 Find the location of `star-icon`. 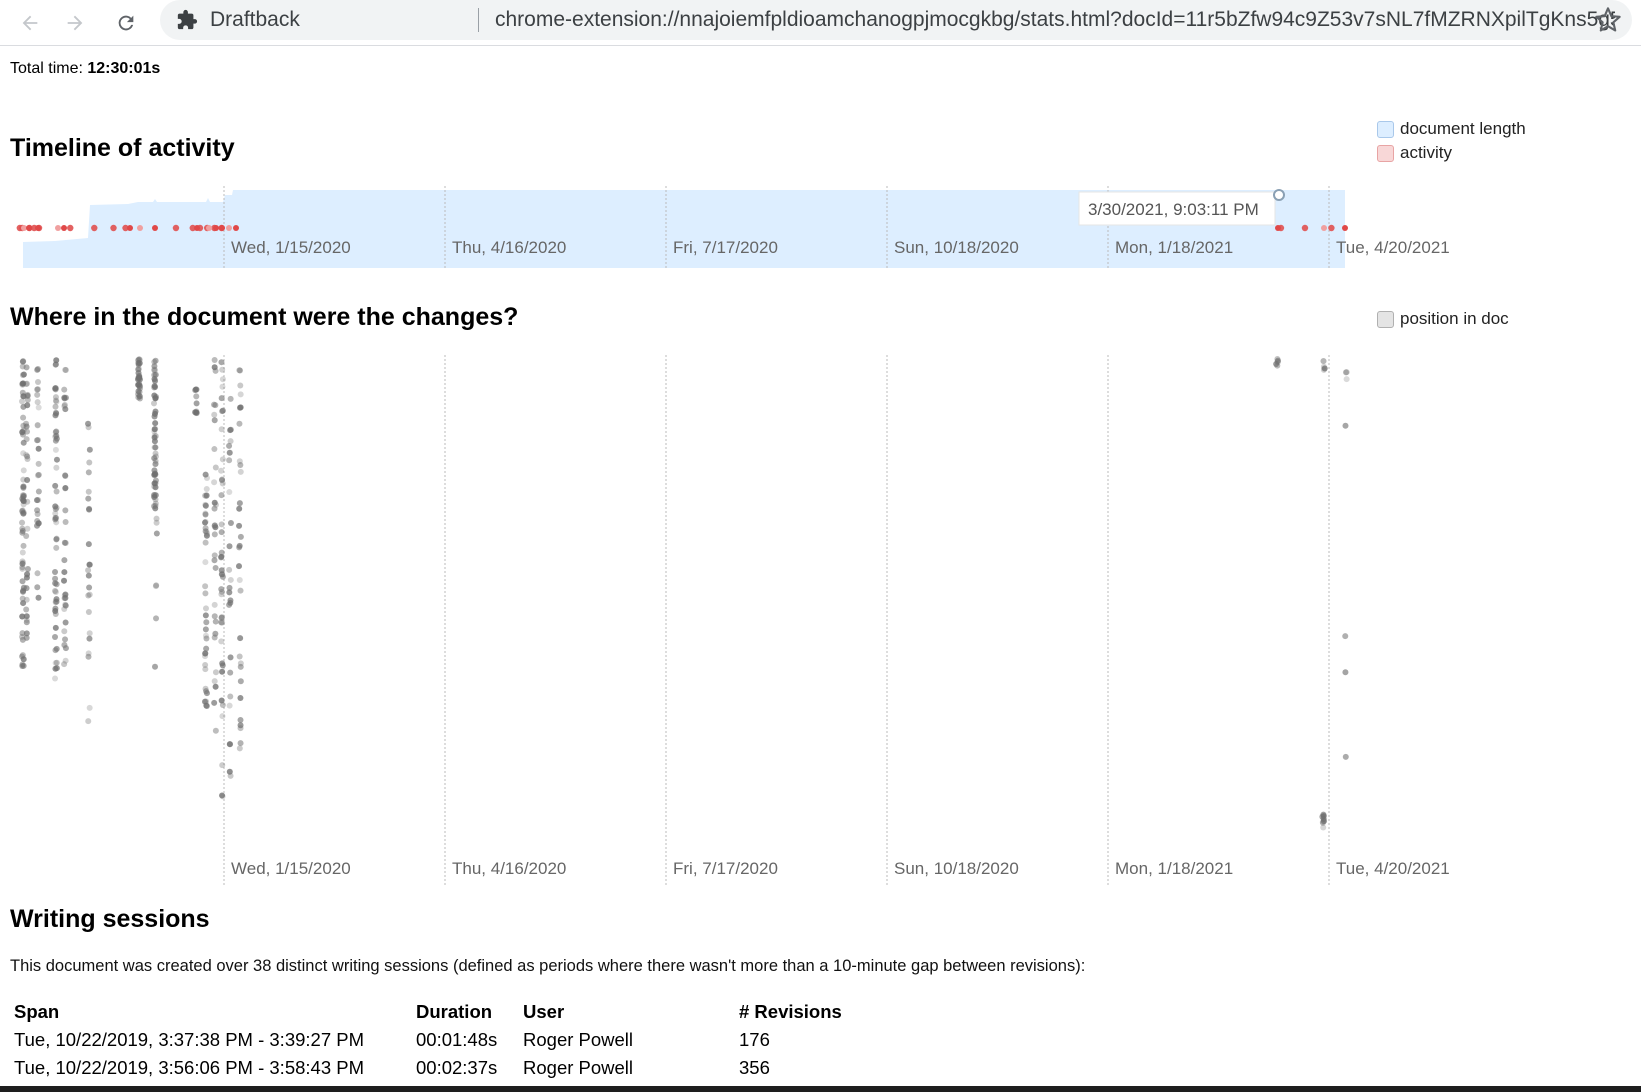

star-icon is located at coordinates (1608, 20).